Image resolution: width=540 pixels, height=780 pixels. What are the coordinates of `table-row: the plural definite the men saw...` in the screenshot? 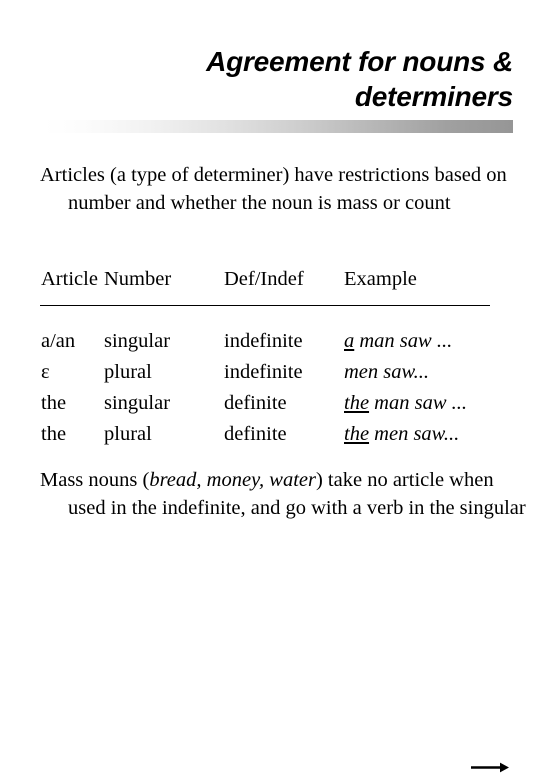 It's located at (271, 434).